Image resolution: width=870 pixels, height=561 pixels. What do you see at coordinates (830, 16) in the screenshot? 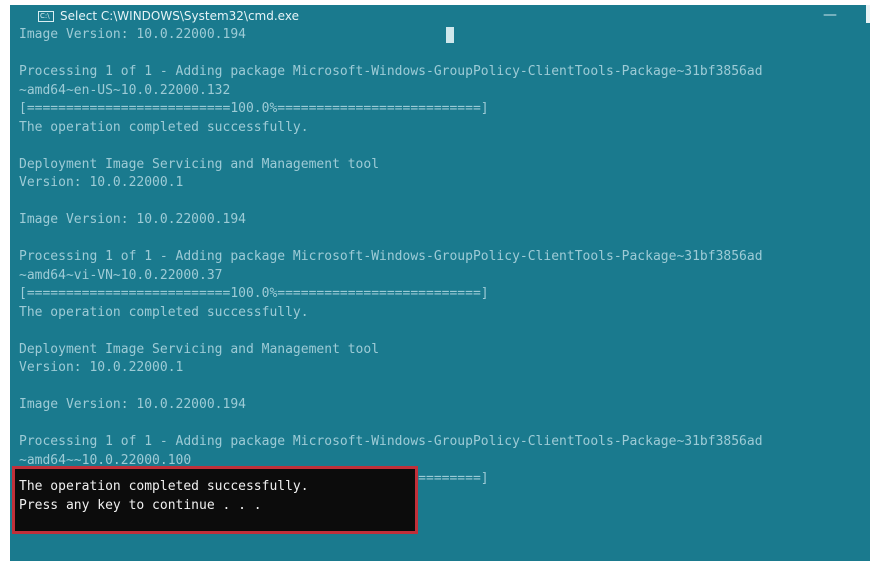
I see `minimize-button: —` at bounding box center [830, 16].